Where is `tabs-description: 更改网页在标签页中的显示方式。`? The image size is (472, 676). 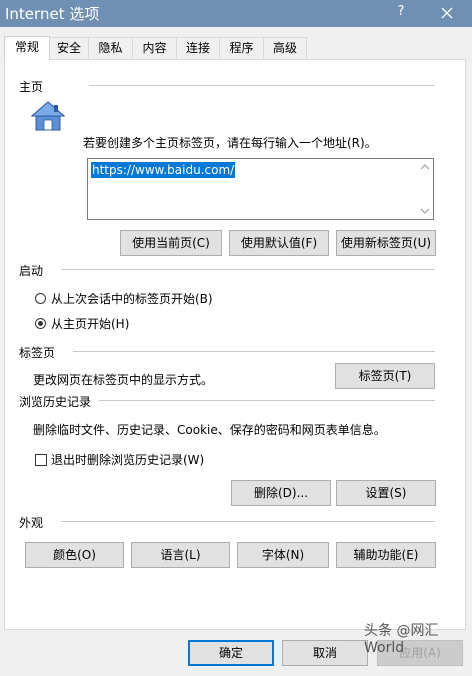
tabs-description: 更改网页在标签页中的显示方式。 is located at coordinates (123, 380).